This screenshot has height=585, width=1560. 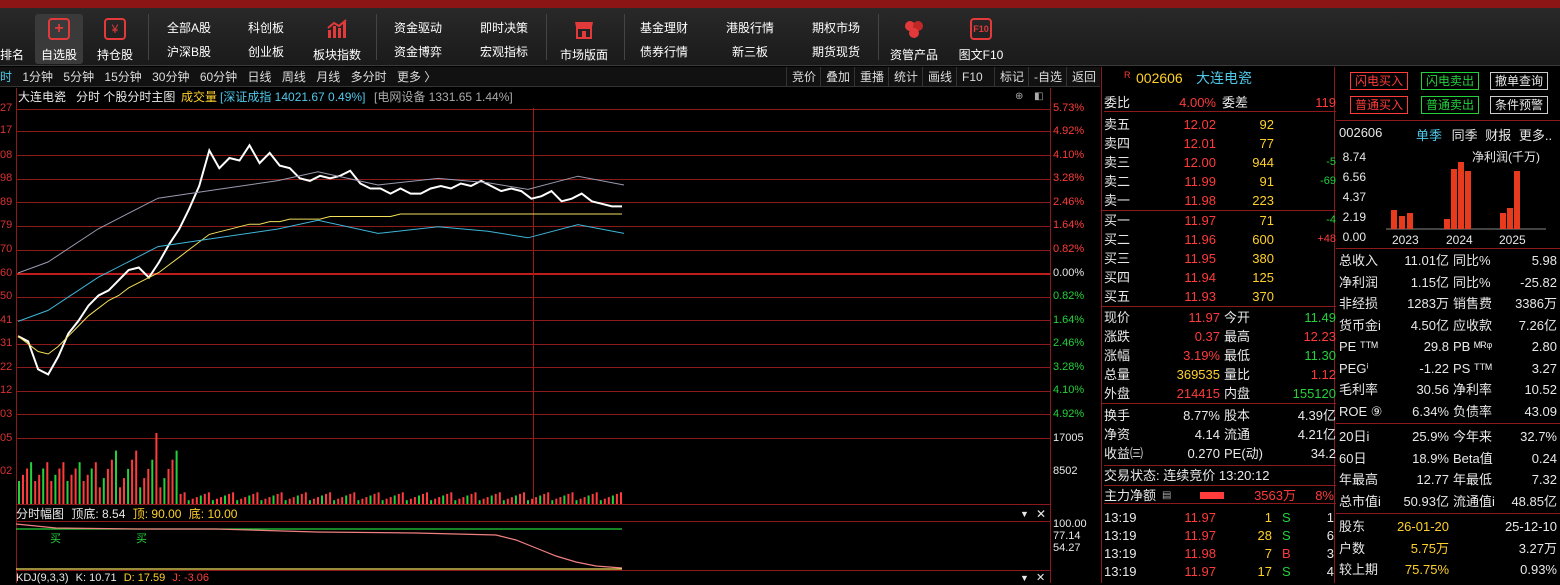 I want to click on period-multi: 多分时, so click(x=369, y=77).